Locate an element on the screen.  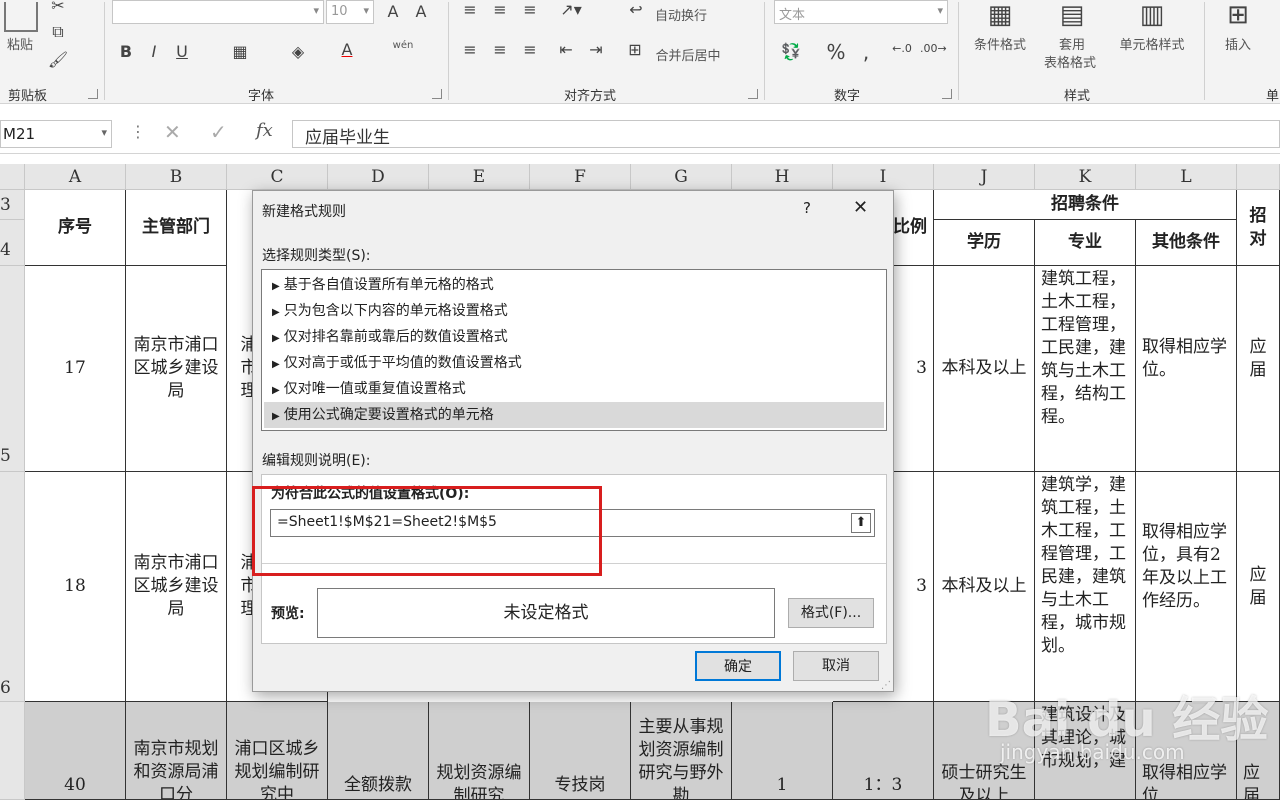
percent-icon: % is located at coordinates (836, 52).